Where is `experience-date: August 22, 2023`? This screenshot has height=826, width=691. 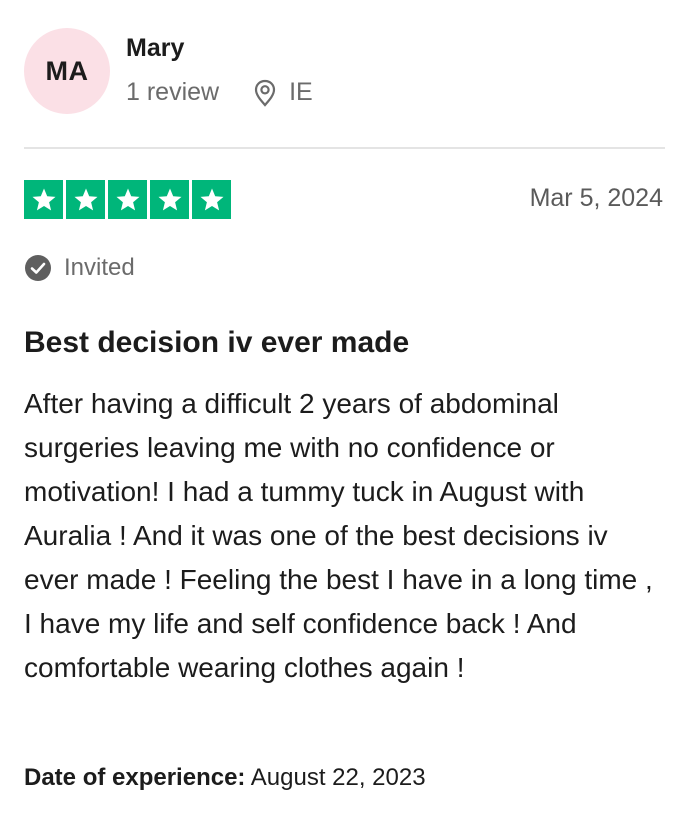 experience-date: August 22, 2023 is located at coordinates (338, 777).